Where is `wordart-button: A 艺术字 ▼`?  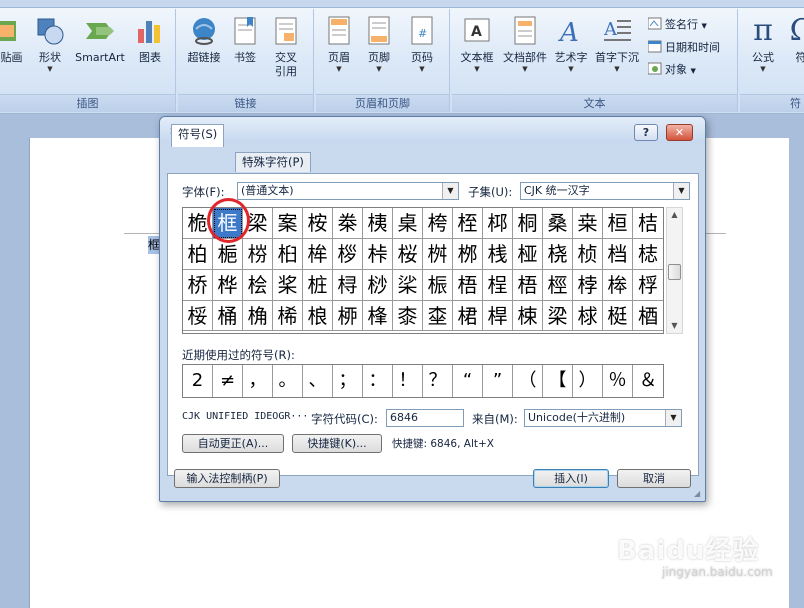 wordart-button: A 艺术字 ▼ is located at coordinates (571, 44).